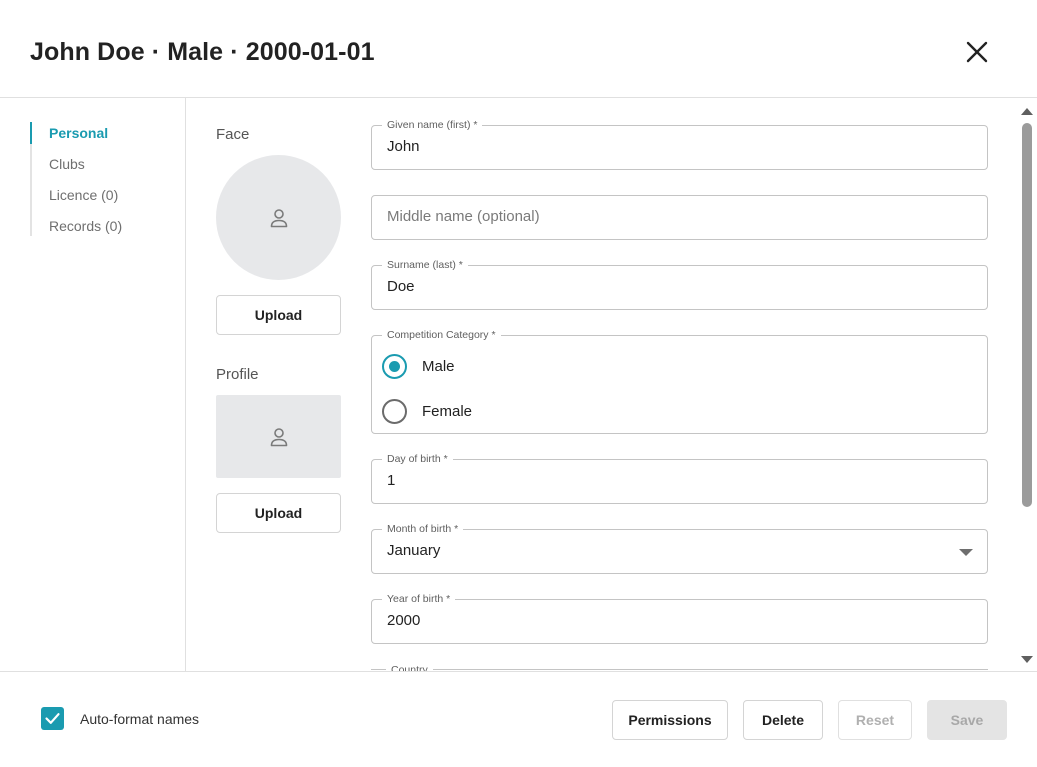 Image resolution: width=1037 pixels, height=767 pixels. Describe the element at coordinates (394, 366) in the screenshot. I see `radio-male` at that location.